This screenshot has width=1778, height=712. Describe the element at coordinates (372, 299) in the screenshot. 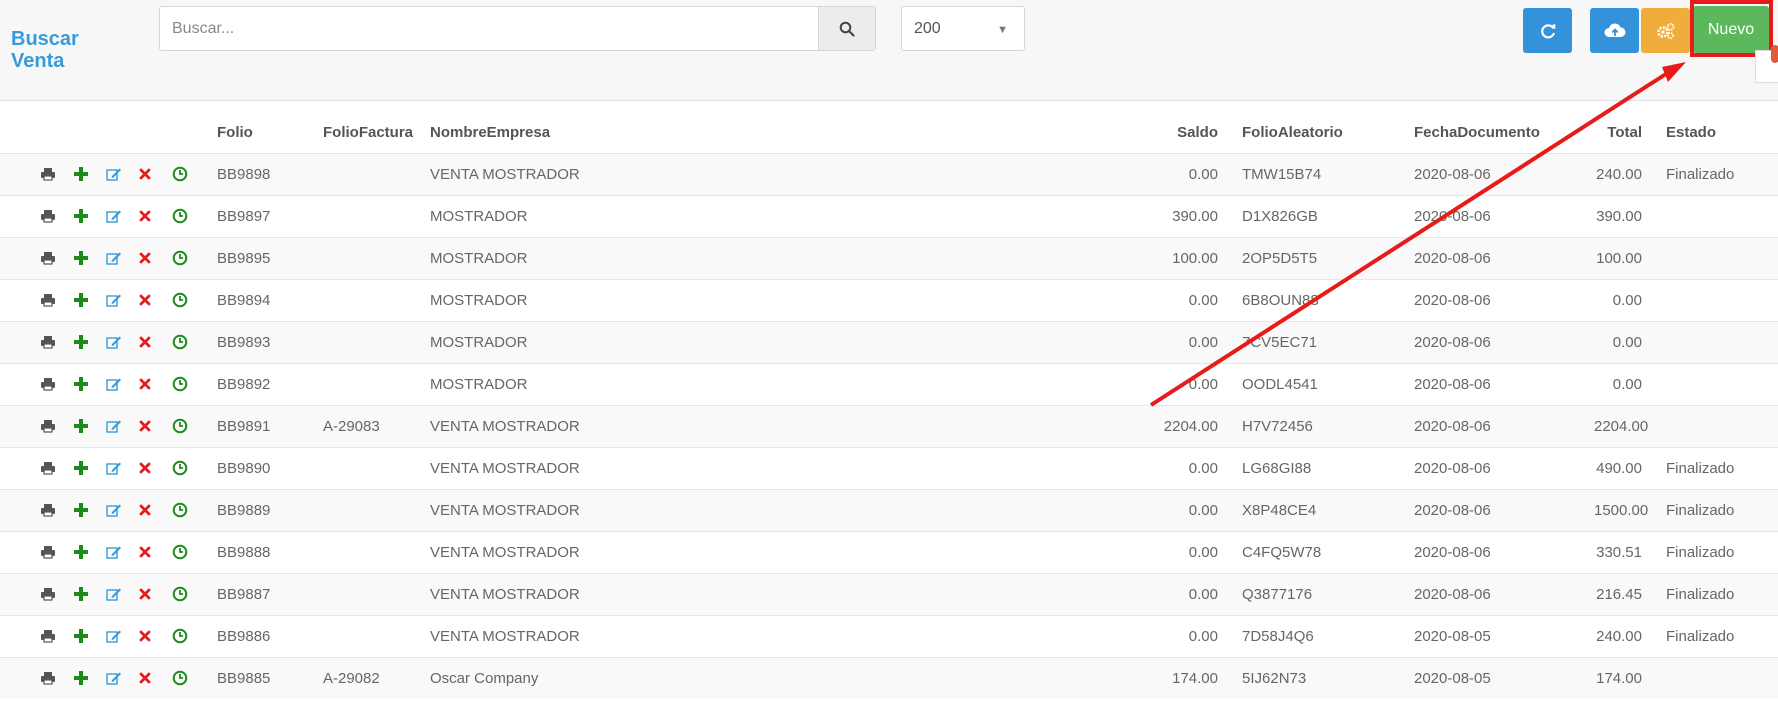

I see `cell-foliofactura` at that location.